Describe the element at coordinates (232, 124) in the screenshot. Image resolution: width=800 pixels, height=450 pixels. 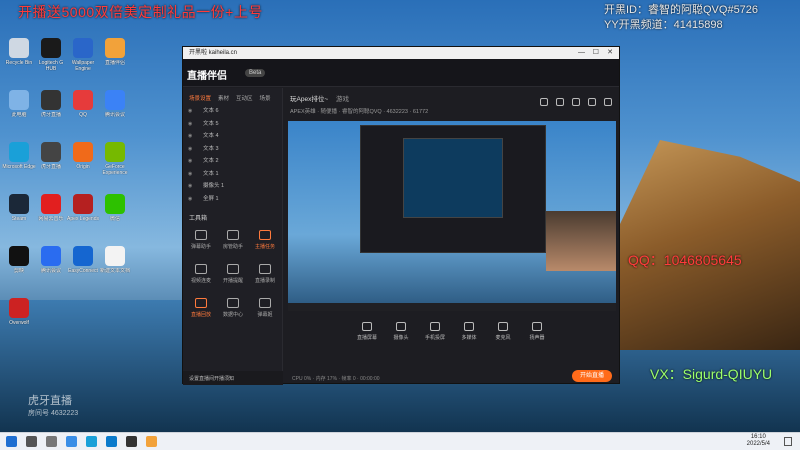
I see `layer-item: 文本 5` at that location.